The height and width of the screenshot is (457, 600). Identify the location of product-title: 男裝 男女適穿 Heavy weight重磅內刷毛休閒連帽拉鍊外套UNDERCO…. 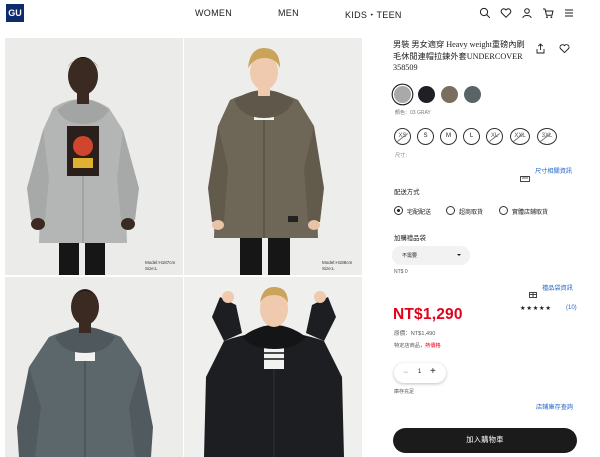
(459, 56).